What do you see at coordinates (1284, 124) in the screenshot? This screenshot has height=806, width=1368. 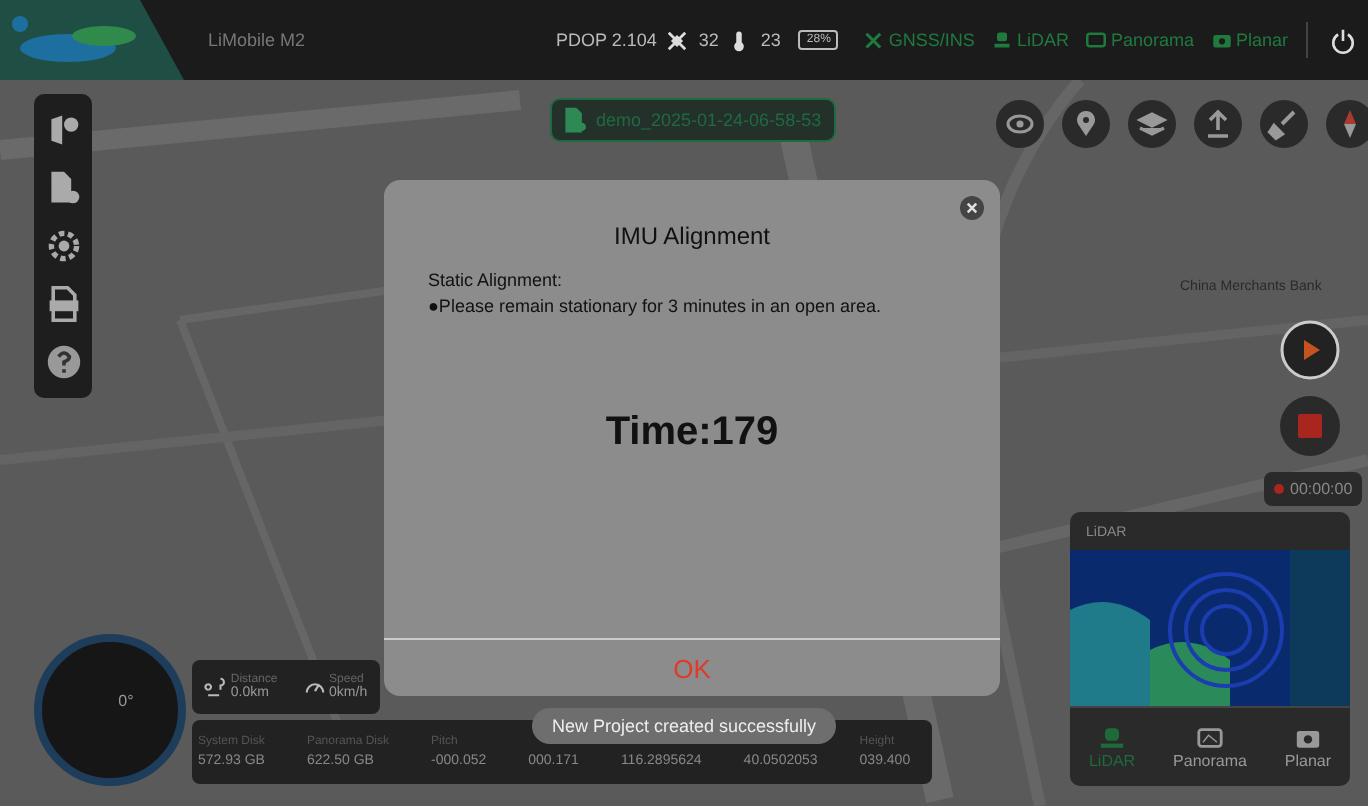 I see `brush-icon` at bounding box center [1284, 124].